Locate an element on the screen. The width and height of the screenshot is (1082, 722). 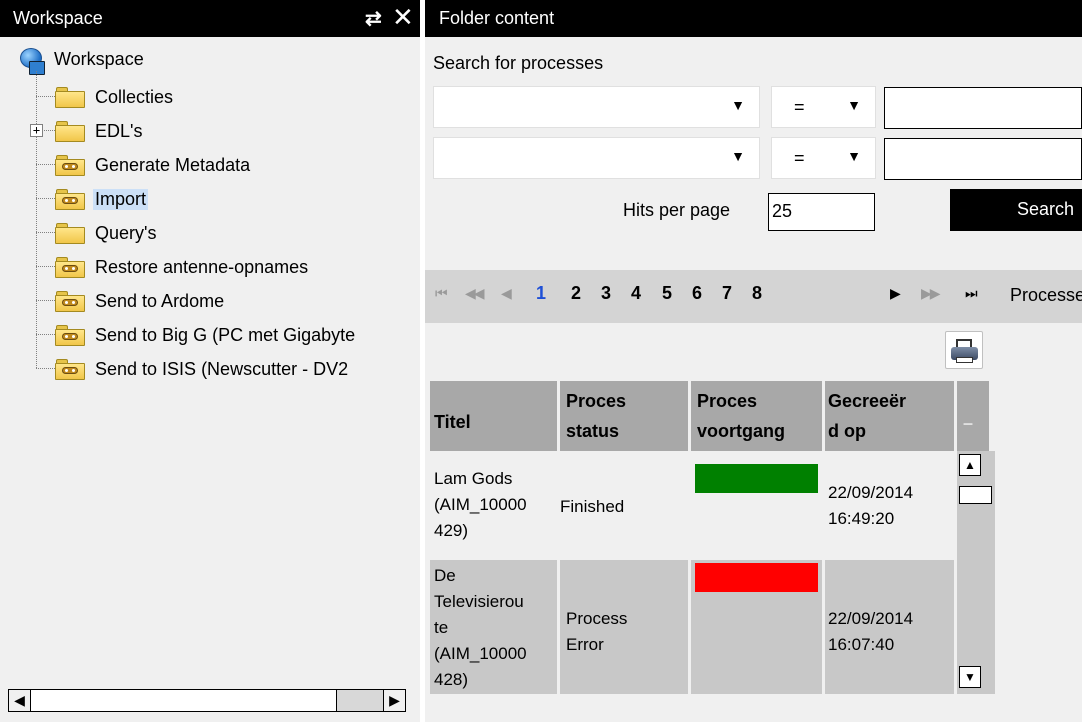
table-cell-created: 22/09/2014 16:49:20 is located at coordinates (889, 510).